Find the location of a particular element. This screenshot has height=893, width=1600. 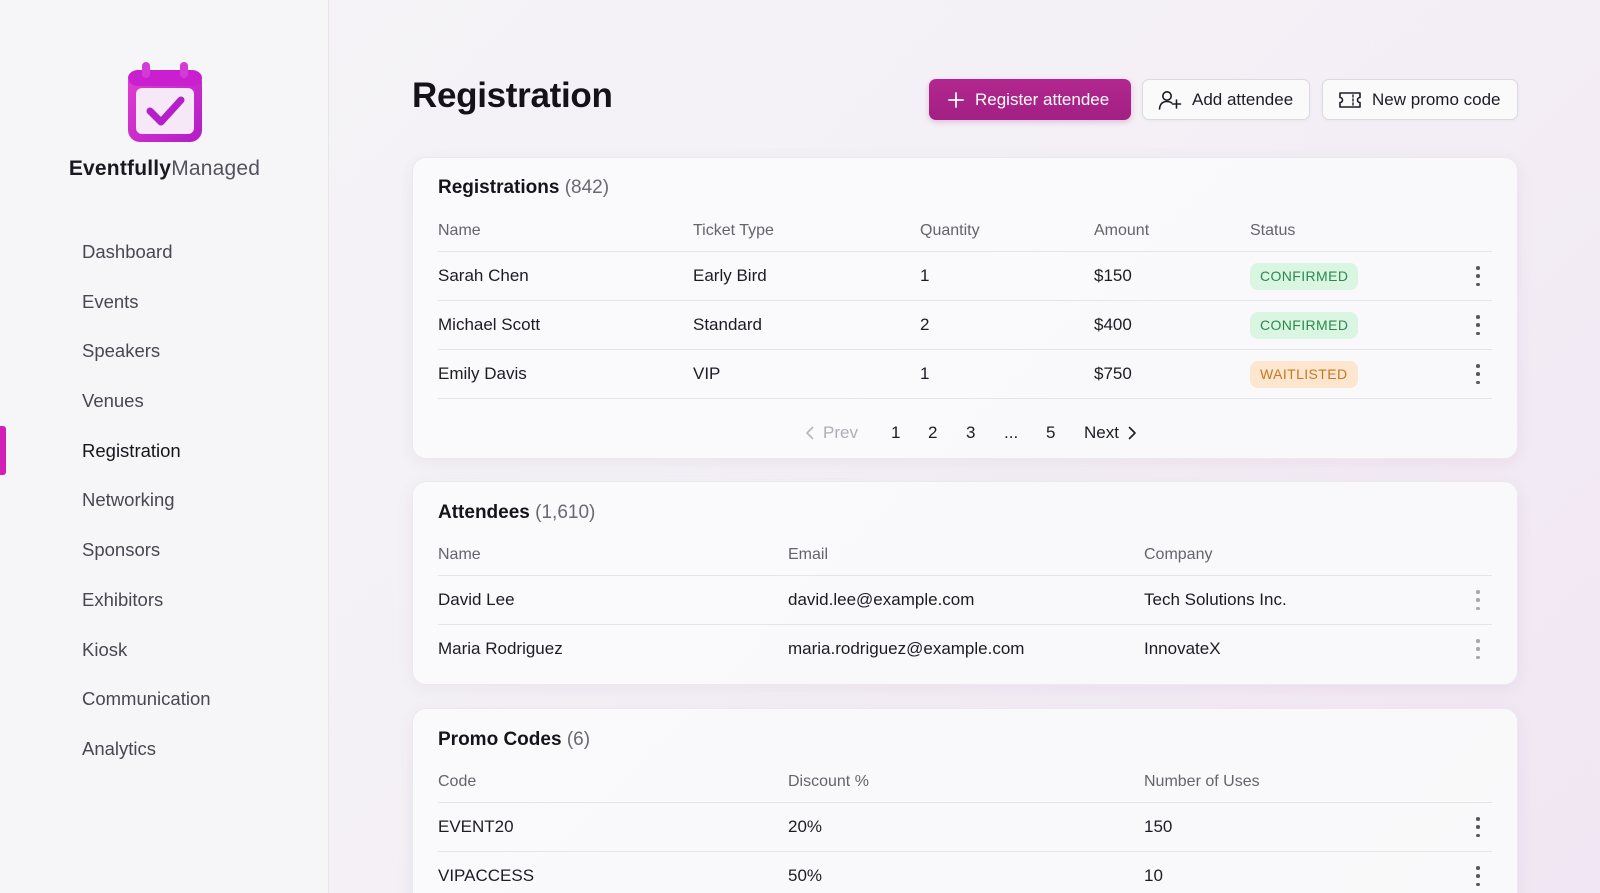

sidebar-item-kiosk: Kiosk is located at coordinates (164, 650).